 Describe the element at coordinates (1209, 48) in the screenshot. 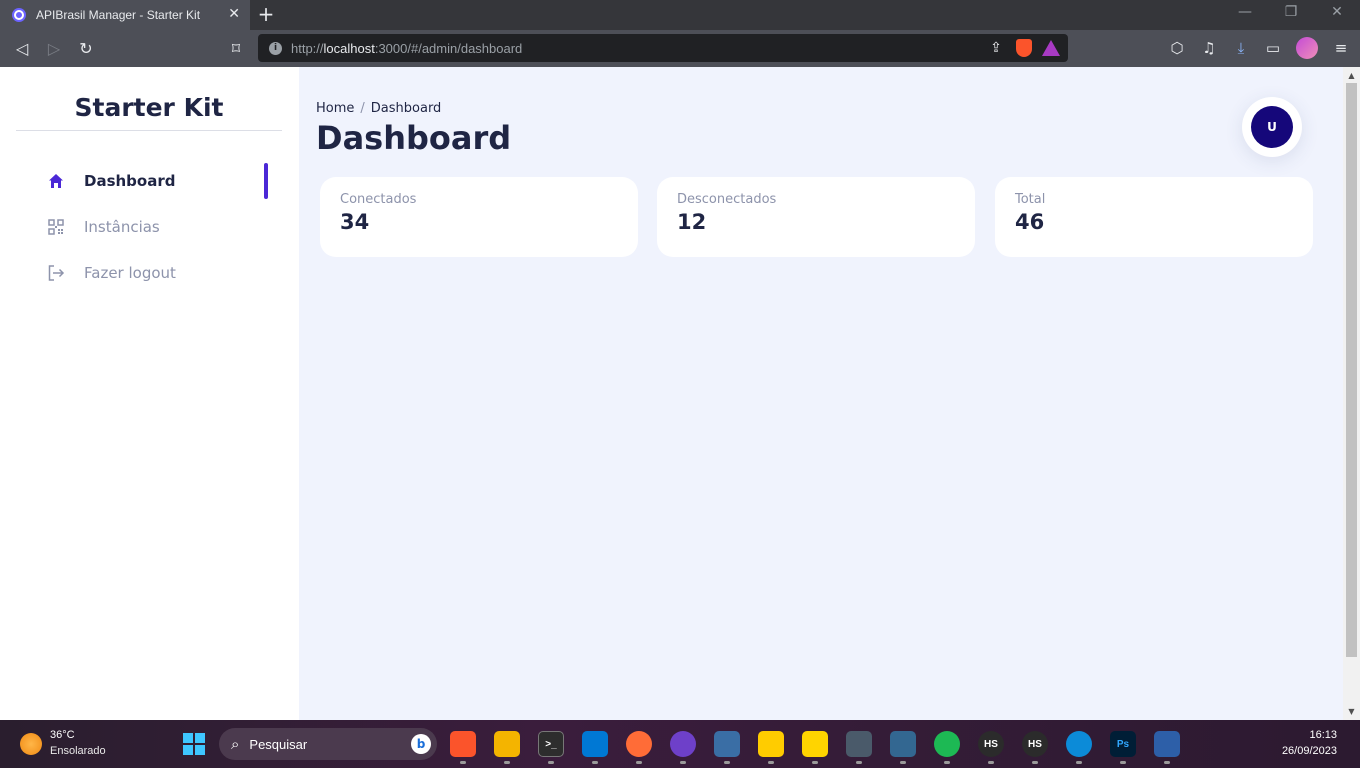

I see `media-icon: ♫` at that location.